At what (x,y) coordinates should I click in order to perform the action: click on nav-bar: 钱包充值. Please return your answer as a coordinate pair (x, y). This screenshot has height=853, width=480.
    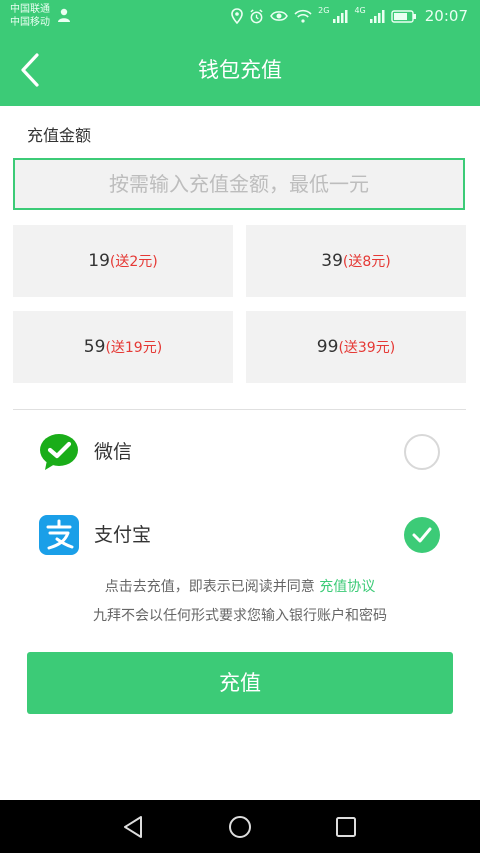
    Looking at the image, I should click on (240, 70).